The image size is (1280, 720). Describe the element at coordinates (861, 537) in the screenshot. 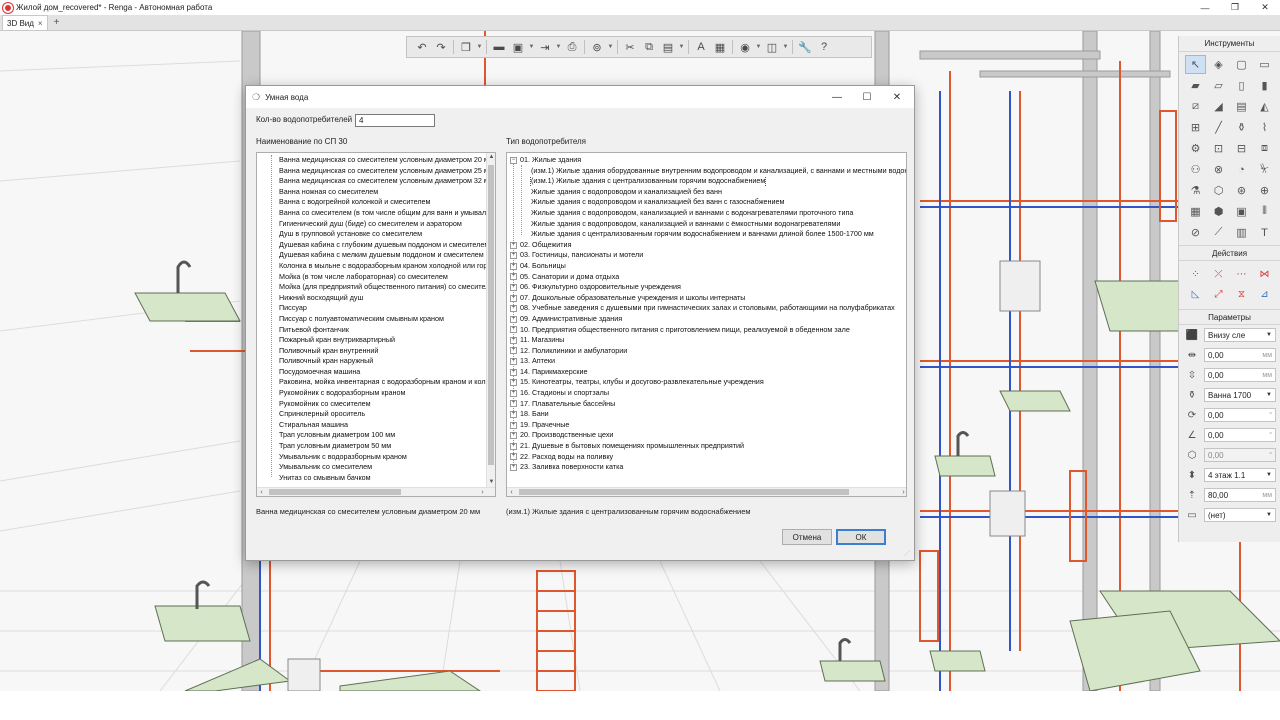

I see `ok-button: ОК` at that location.